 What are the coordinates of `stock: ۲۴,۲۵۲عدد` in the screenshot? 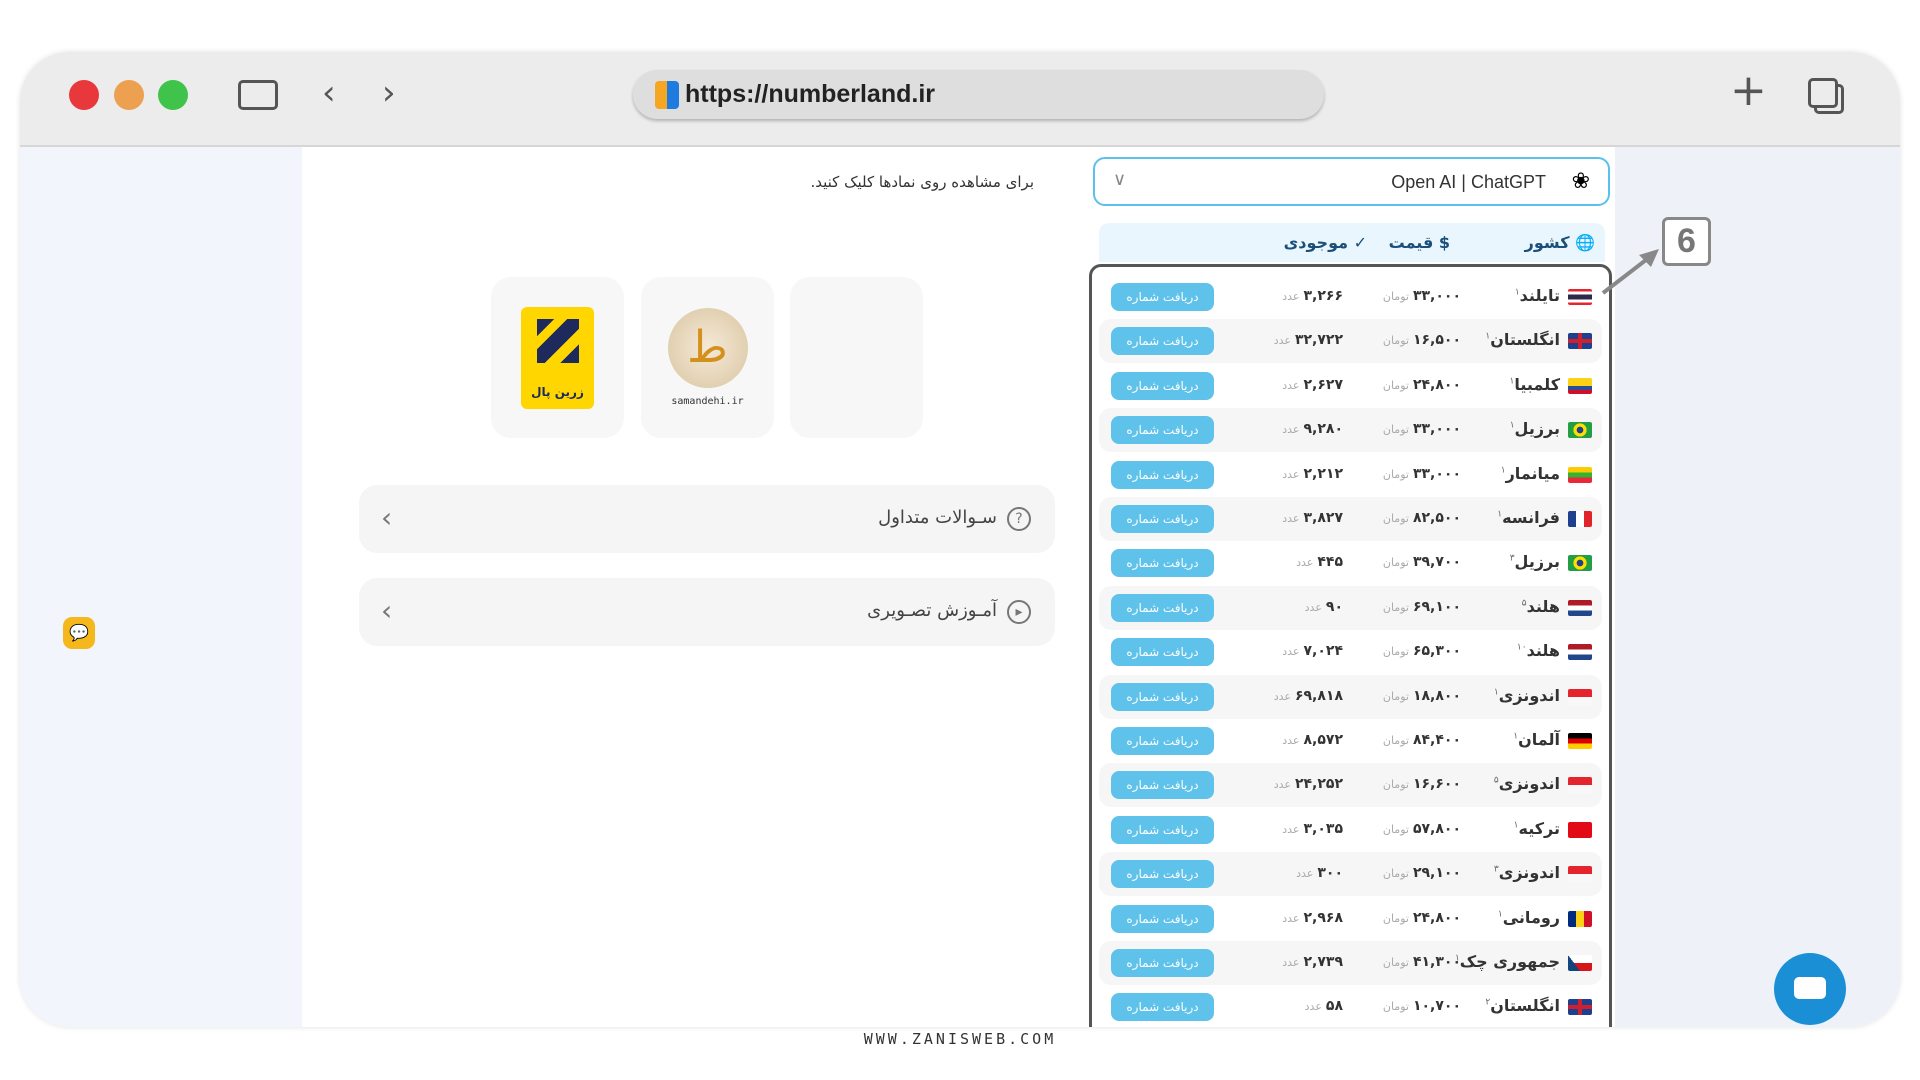 It's located at (1308, 784).